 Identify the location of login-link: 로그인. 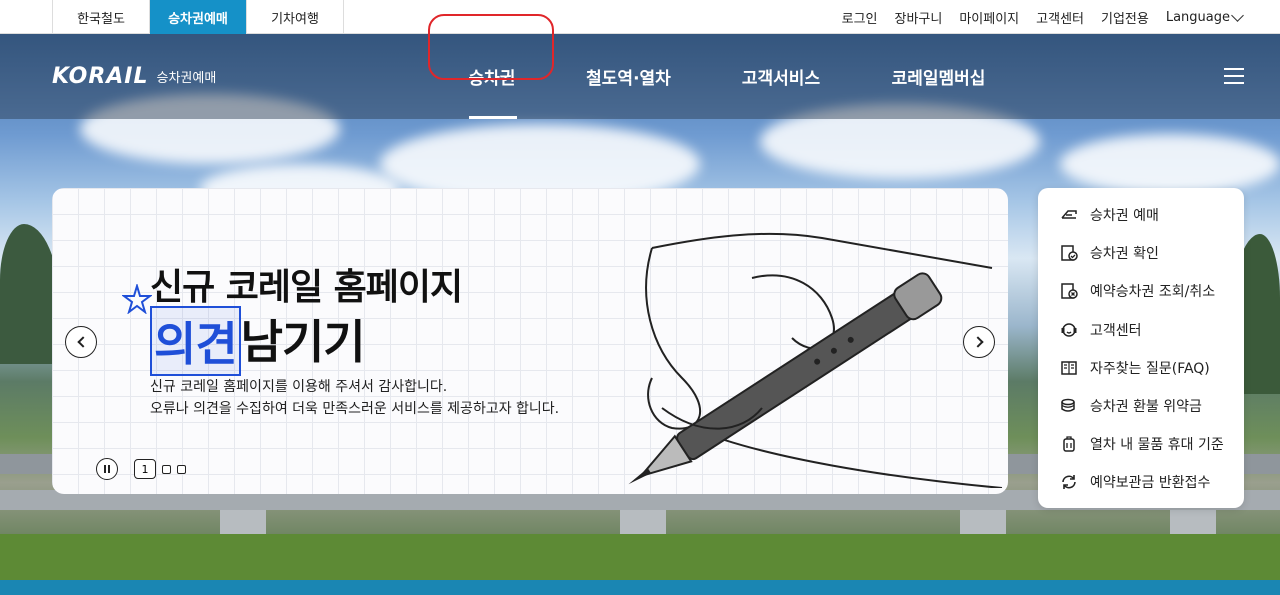
(860, 17).